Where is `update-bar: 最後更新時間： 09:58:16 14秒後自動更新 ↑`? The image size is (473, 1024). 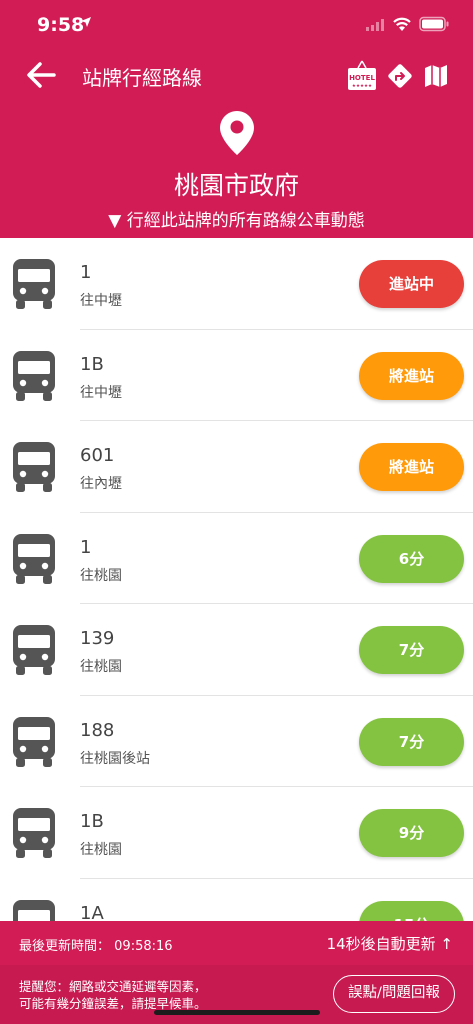
update-bar: 最後更新時間： 09:58:16 14秒後自動更新 ↑ is located at coordinates (236, 943).